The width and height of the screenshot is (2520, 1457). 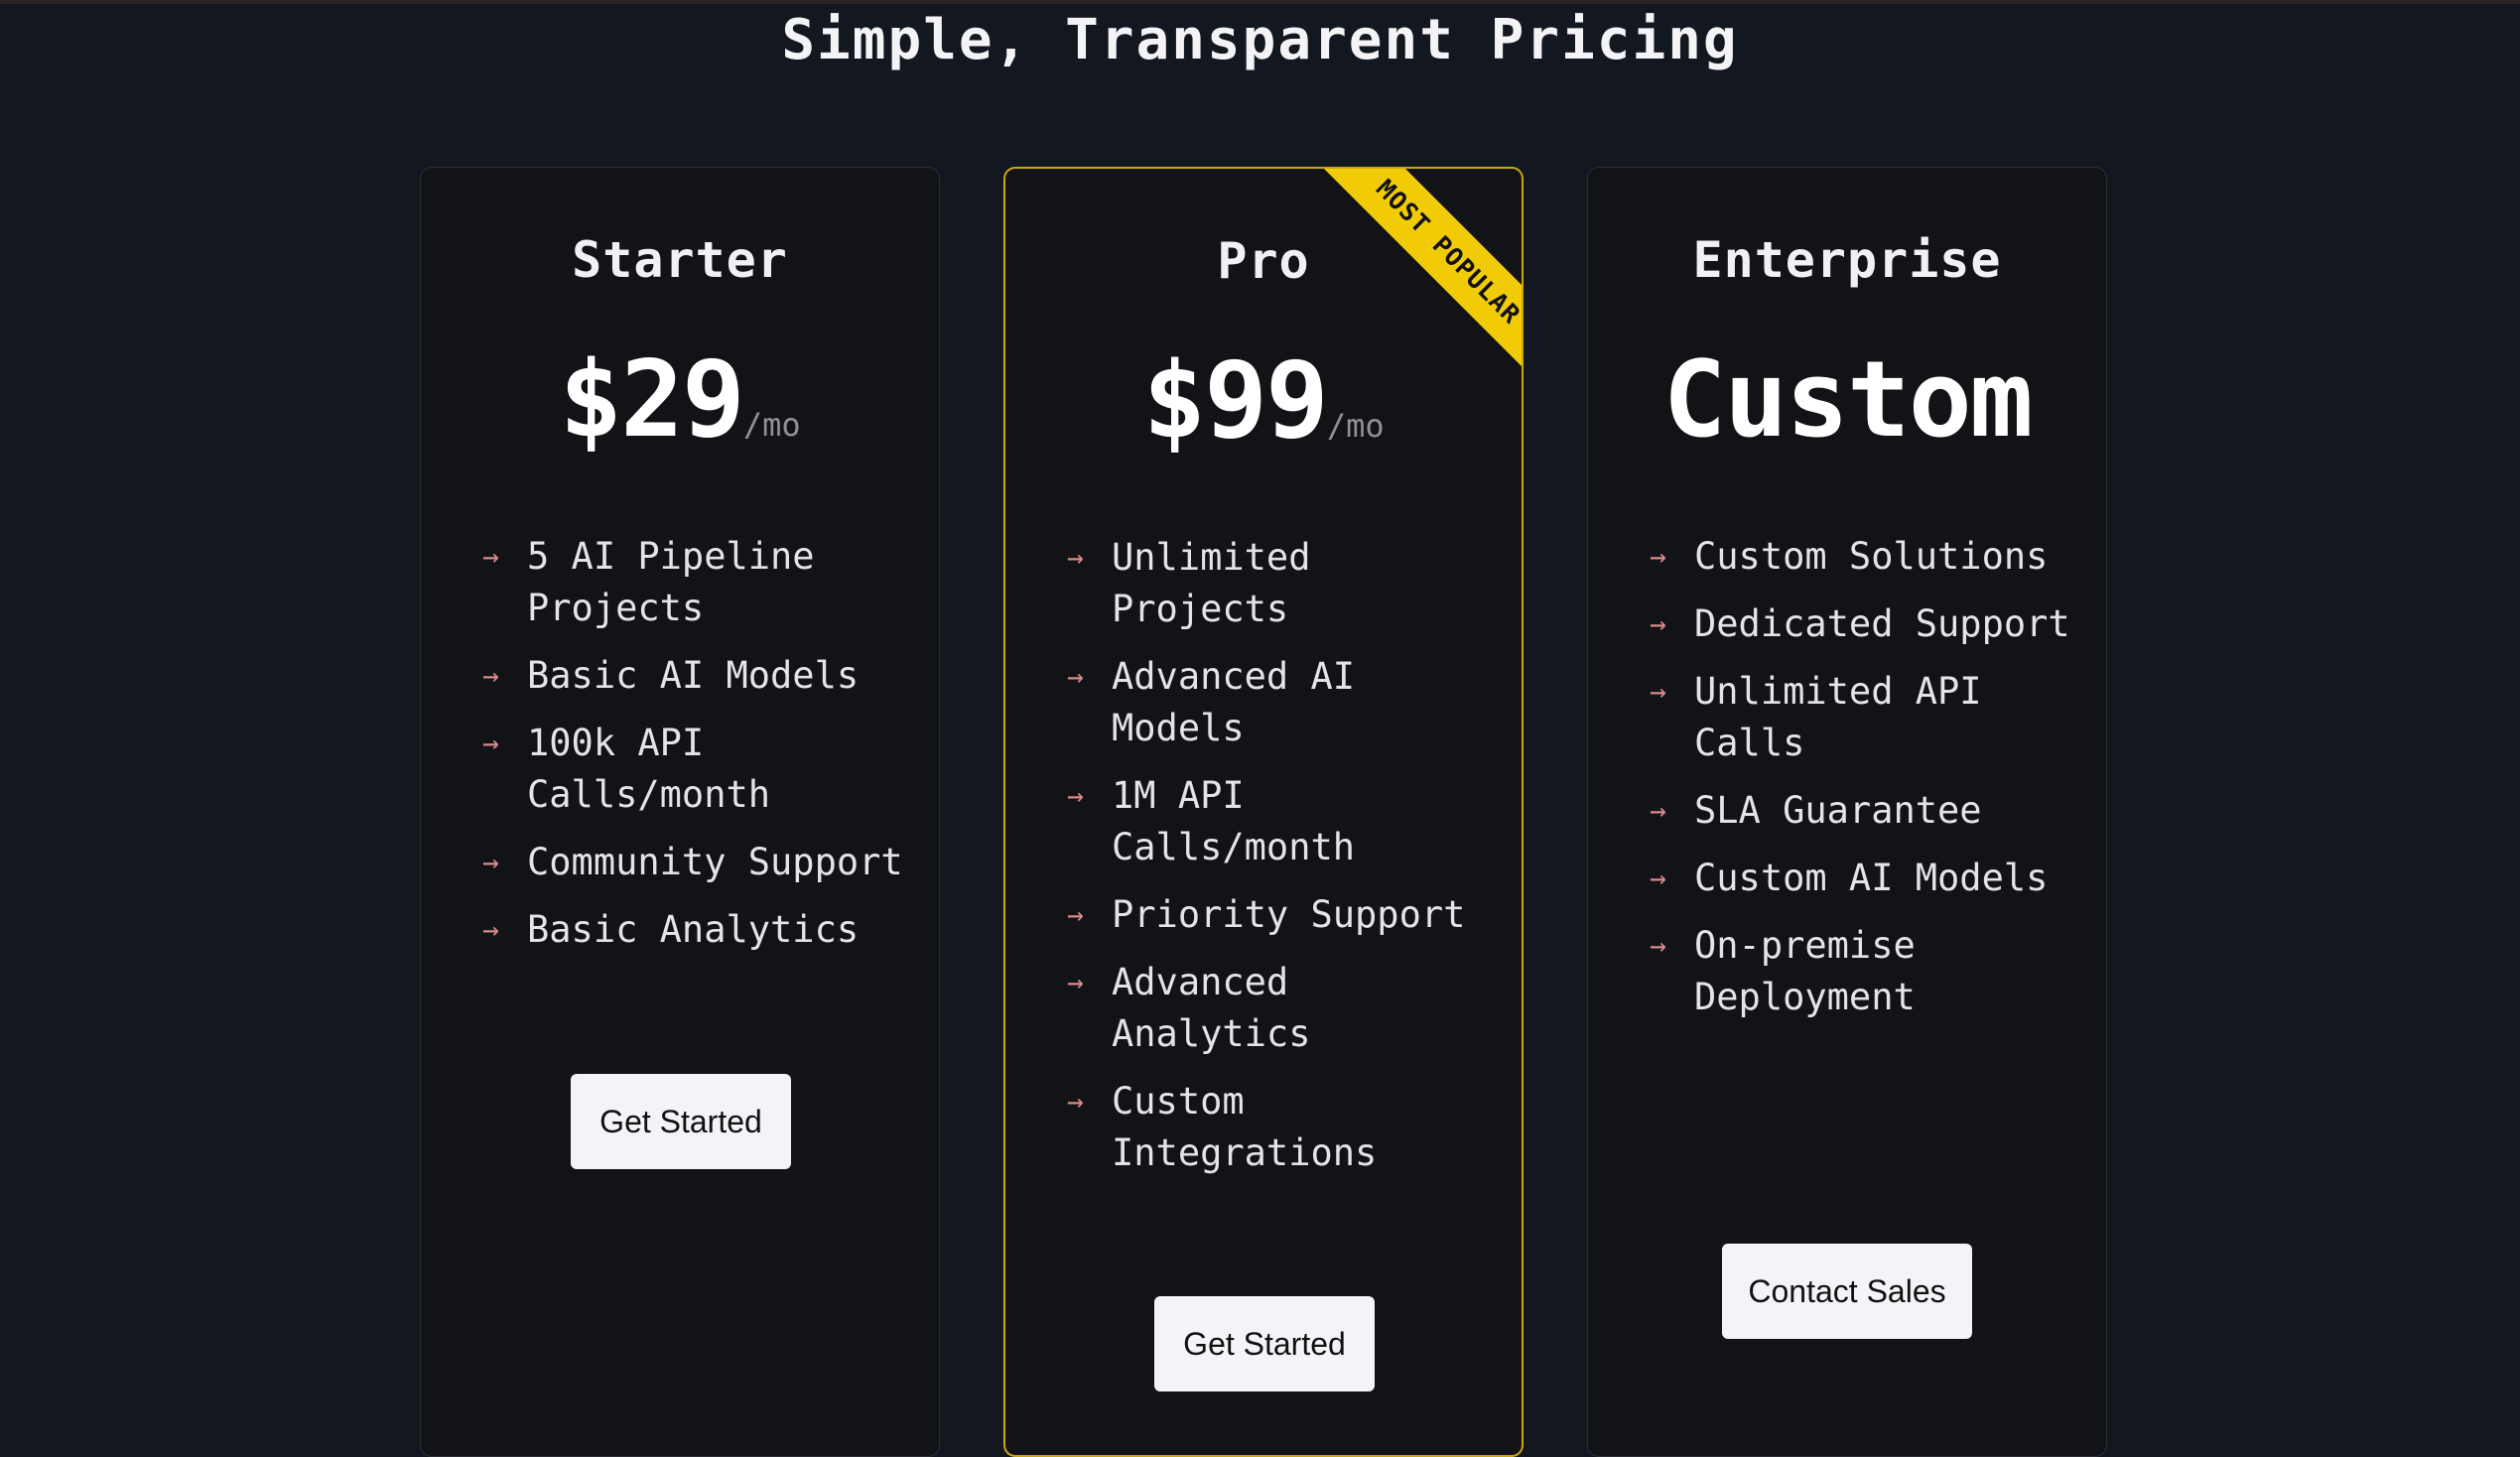 I want to click on feature-label: 100k API Calls/month, so click(x=649, y=769).